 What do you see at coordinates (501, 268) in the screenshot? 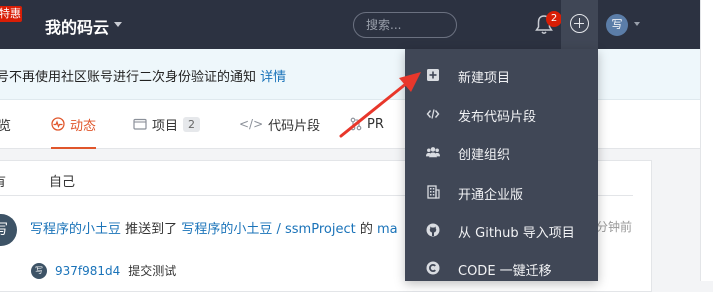
I see `menu-item-code-migrate: CODE 一键迁移` at bounding box center [501, 268].